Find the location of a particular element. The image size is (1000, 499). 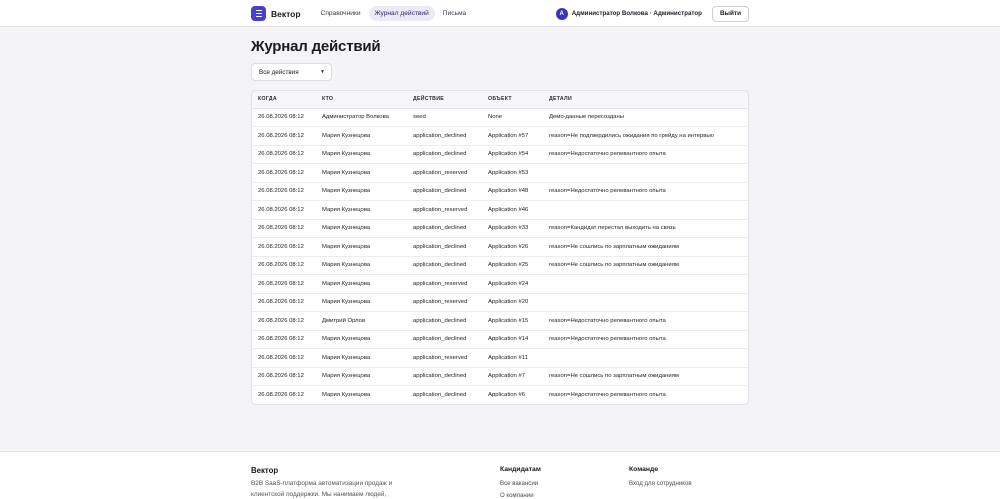

menu-icon is located at coordinates (258, 13).